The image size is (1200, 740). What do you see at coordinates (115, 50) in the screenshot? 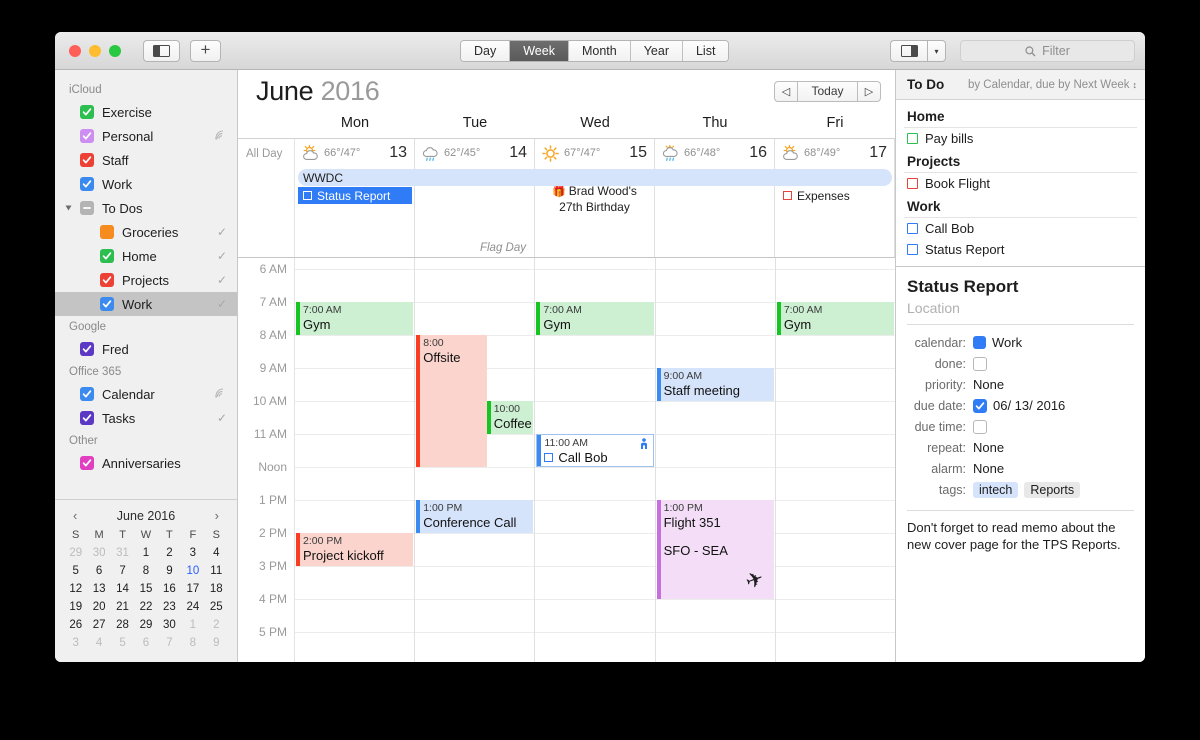
I see `maximize-window-button` at bounding box center [115, 50].